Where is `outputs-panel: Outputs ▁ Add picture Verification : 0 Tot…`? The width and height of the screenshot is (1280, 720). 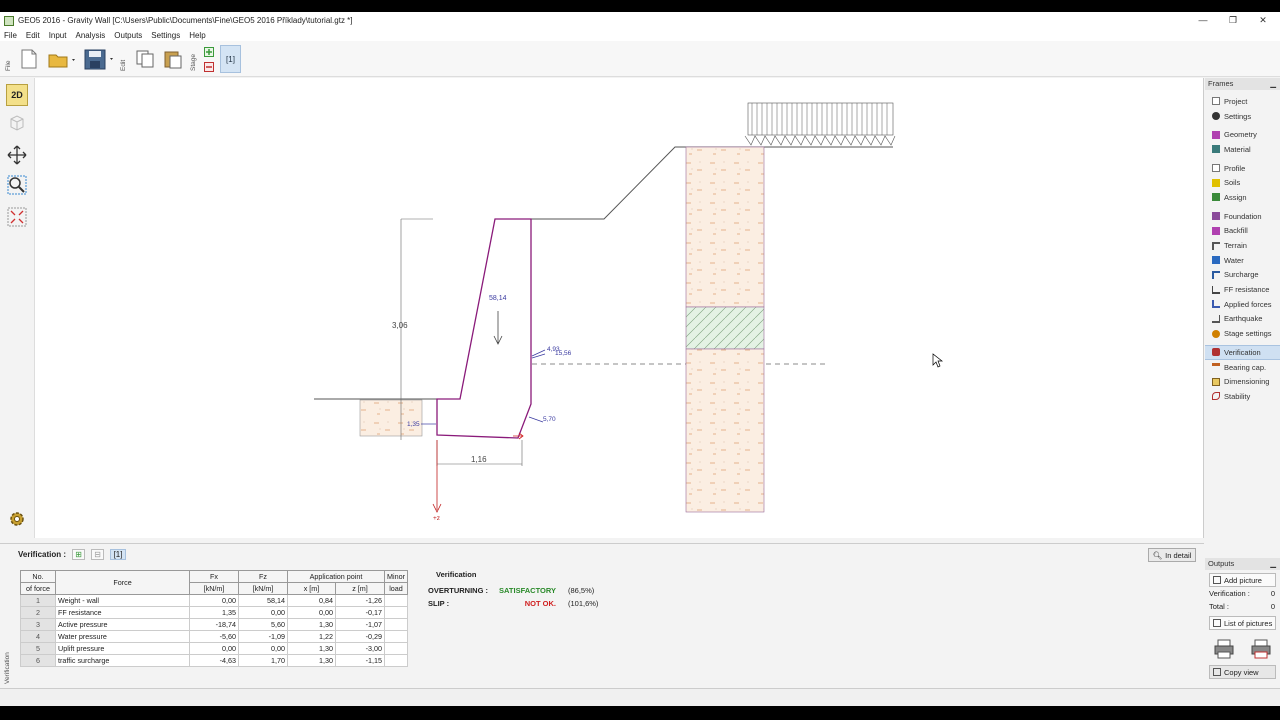
outputs-panel: Outputs ▁ Add picture Verification : 0 Tot… is located at coordinates (1242, 628).